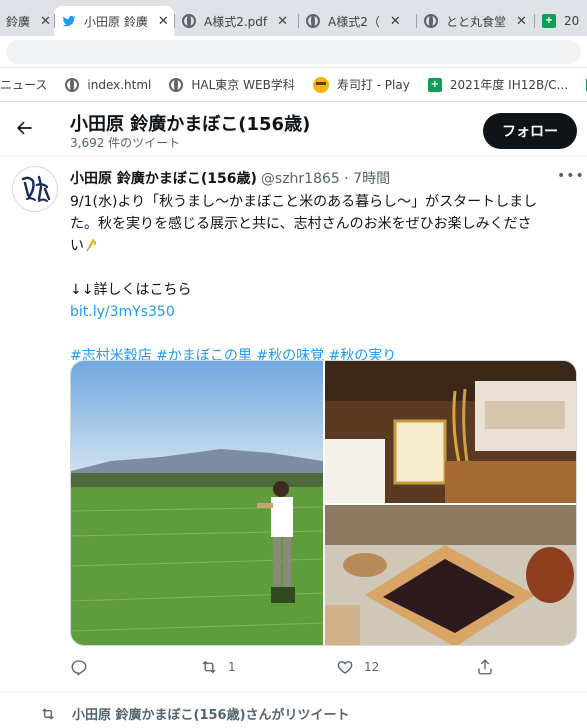 This screenshot has width=587, height=728. I want to click on tab-title: 鈴廣, so click(18, 21).